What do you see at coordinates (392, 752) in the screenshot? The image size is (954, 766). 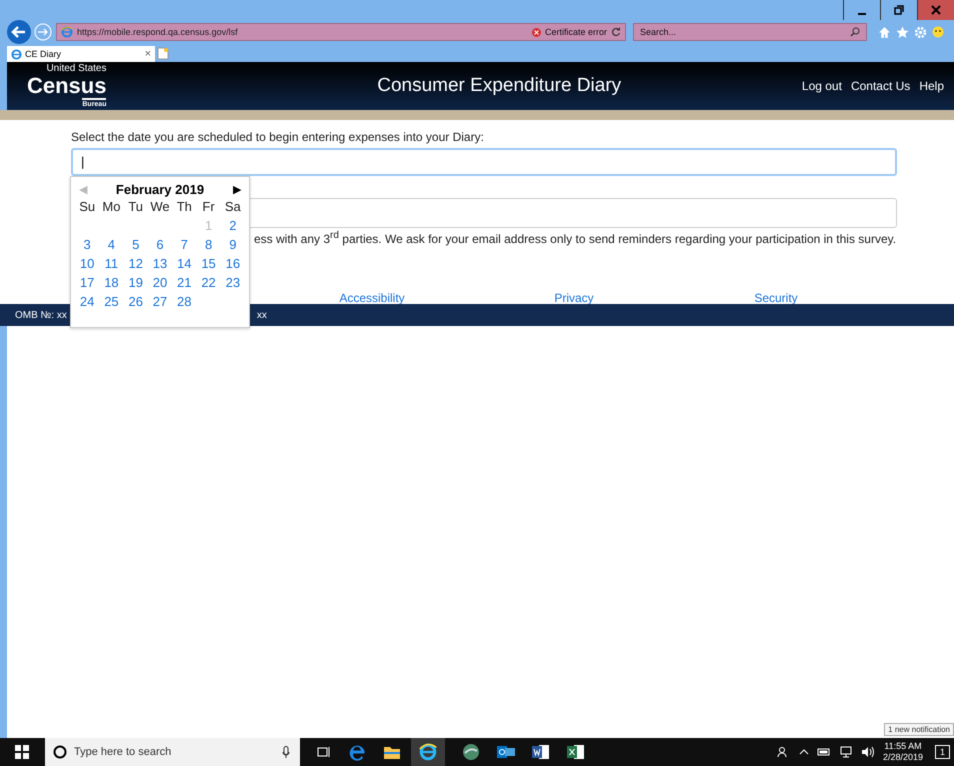 I see `folder-icon` at bounding box center [392, 752].